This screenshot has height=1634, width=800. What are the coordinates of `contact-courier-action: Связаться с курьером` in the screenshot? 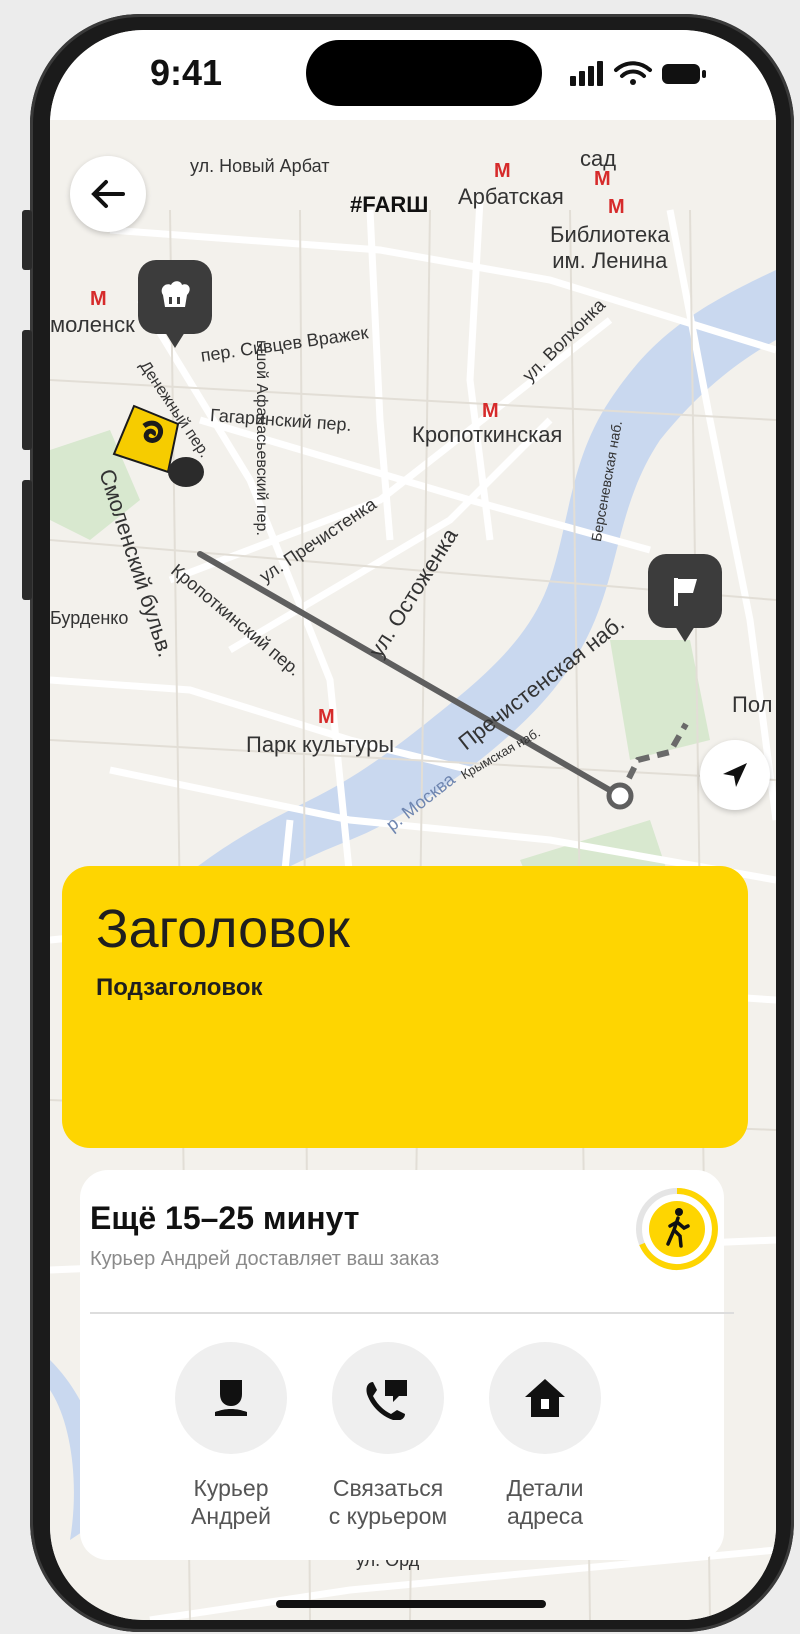 It's located at (388, 1436).